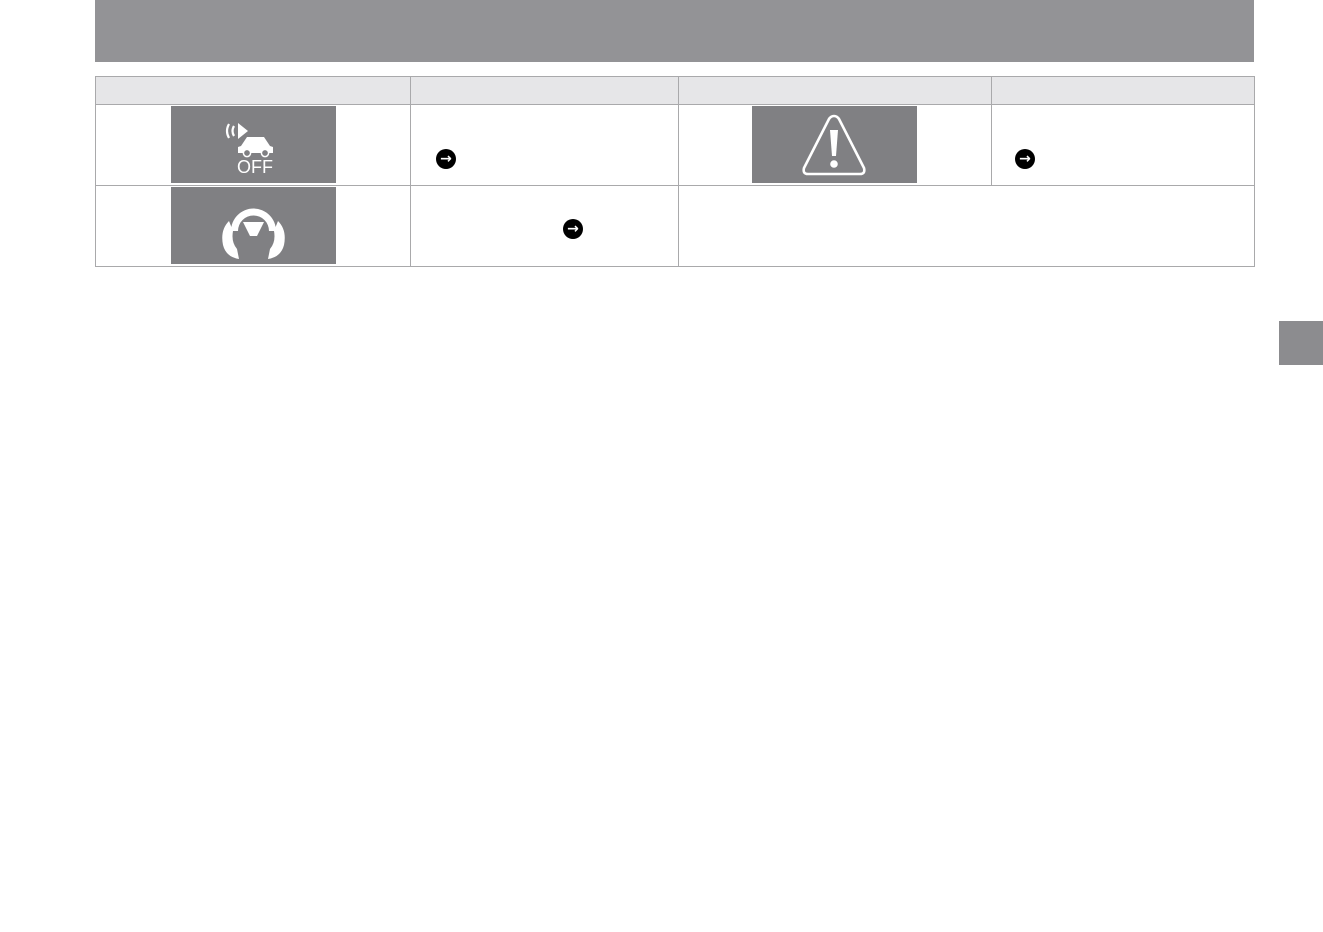 Image resolution: width=1323 pixels, height=932 pixels. I want to click on note-cell, so click(966, 226).